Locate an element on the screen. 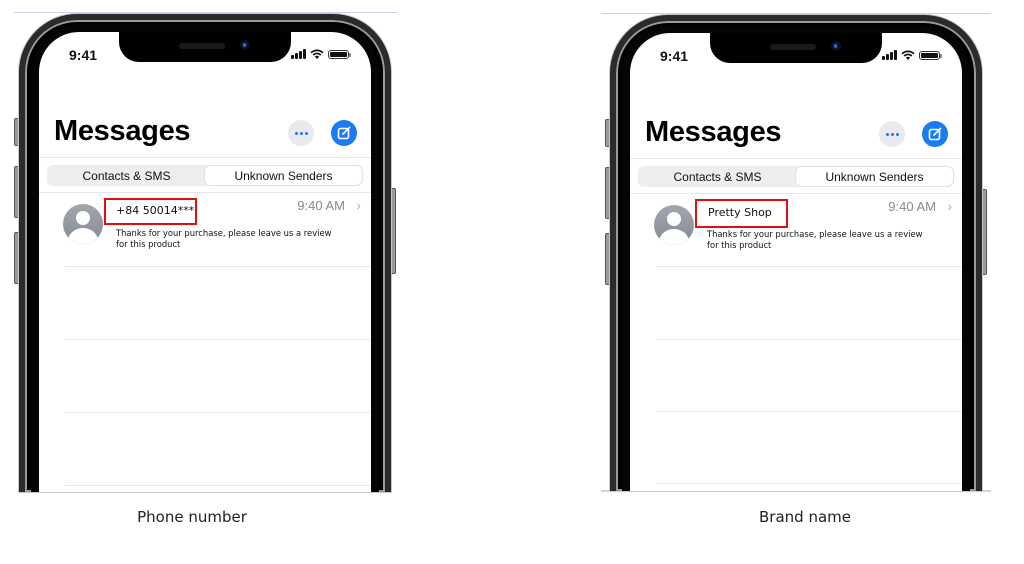 This screenshot has width=1024, height=564. sender-name: +84 50014*** is located at coordinates (155, 210).